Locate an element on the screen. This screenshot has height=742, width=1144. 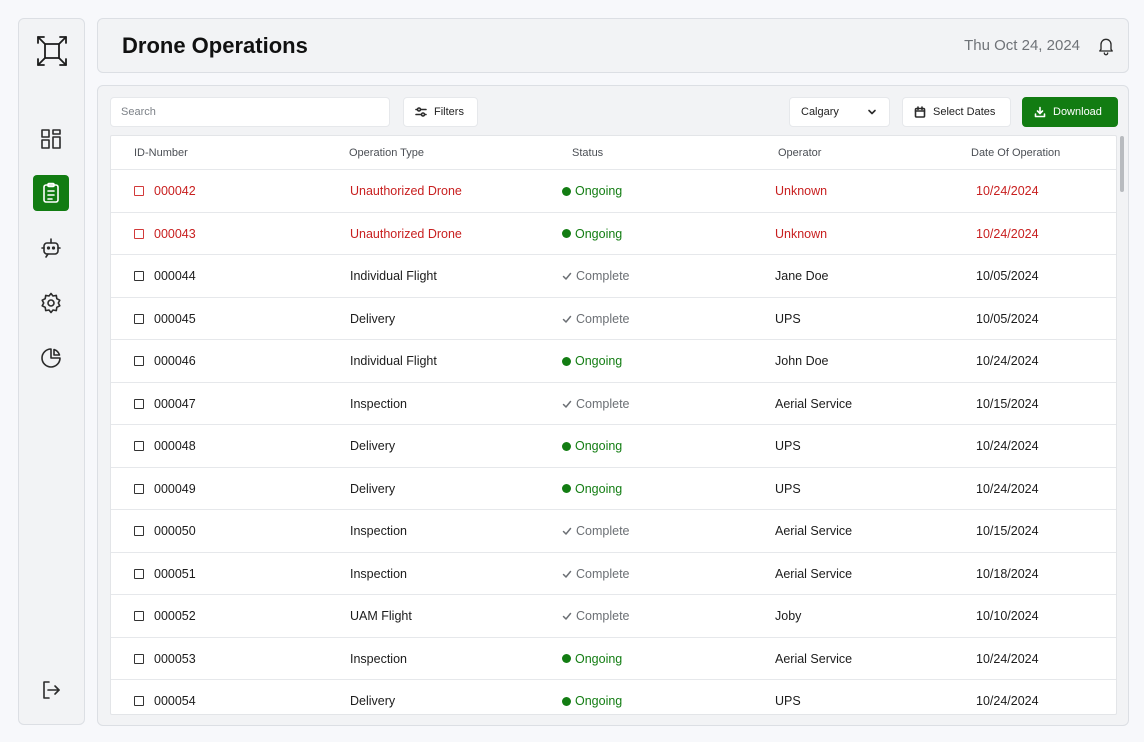
column-header-status: Status is located at coordinates (587, 153).